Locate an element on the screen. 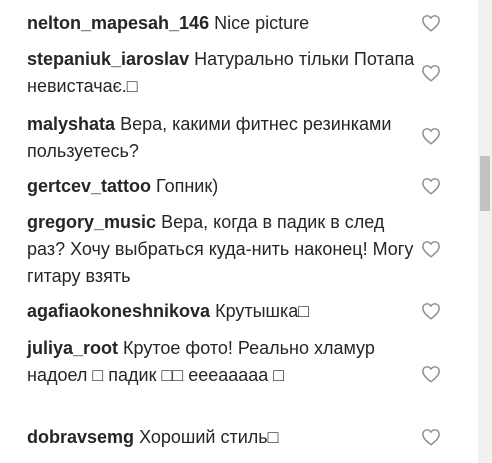 The width and height of the screenshot is (492, 463). comment-username-link: juliya_root is located at coordinates (72, 348).